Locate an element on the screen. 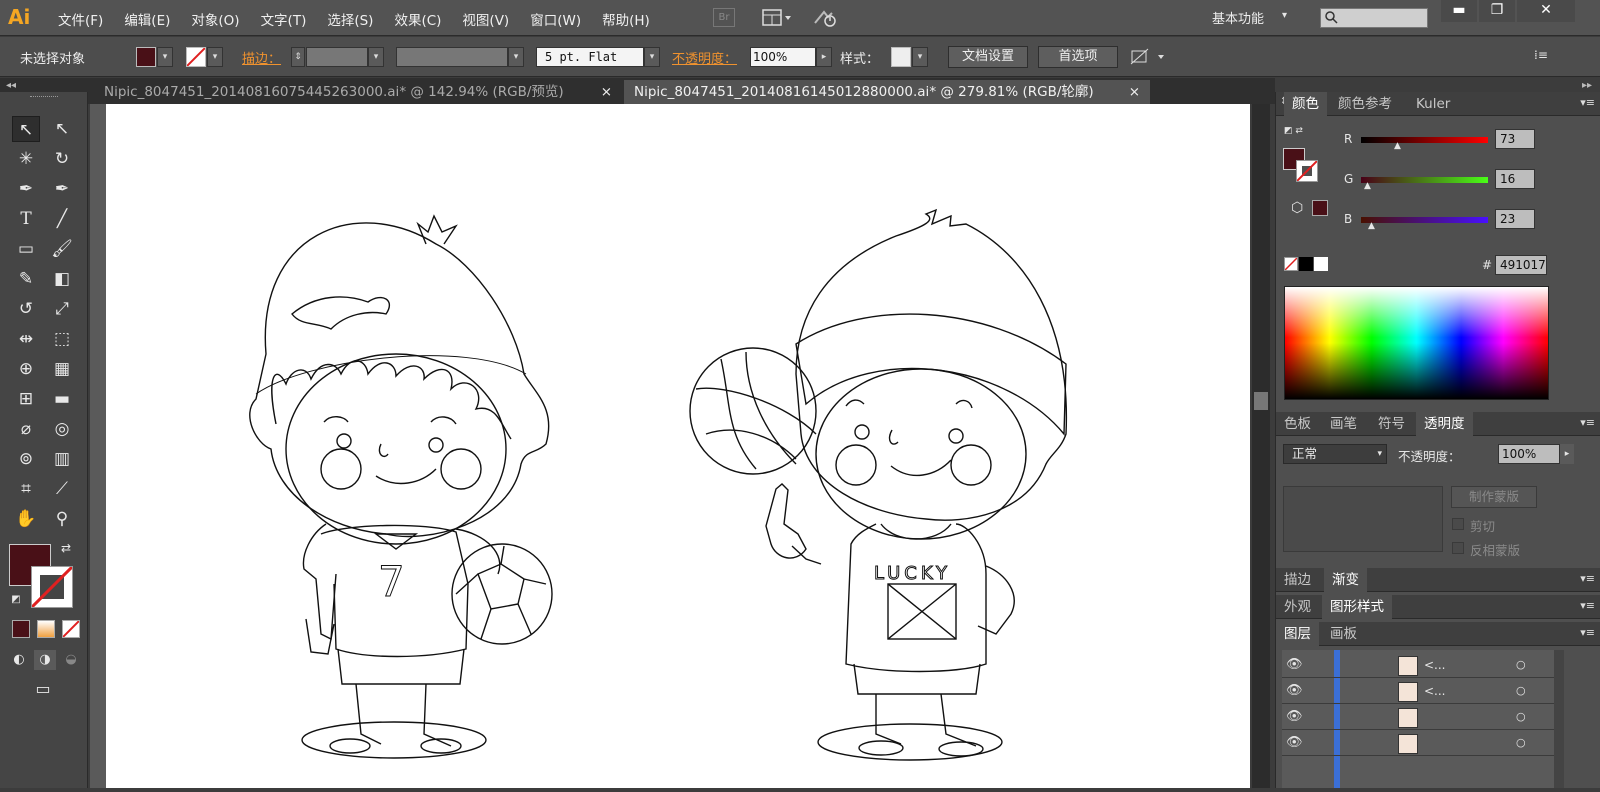  variable-width-profile is located at coordinates (452, 57).